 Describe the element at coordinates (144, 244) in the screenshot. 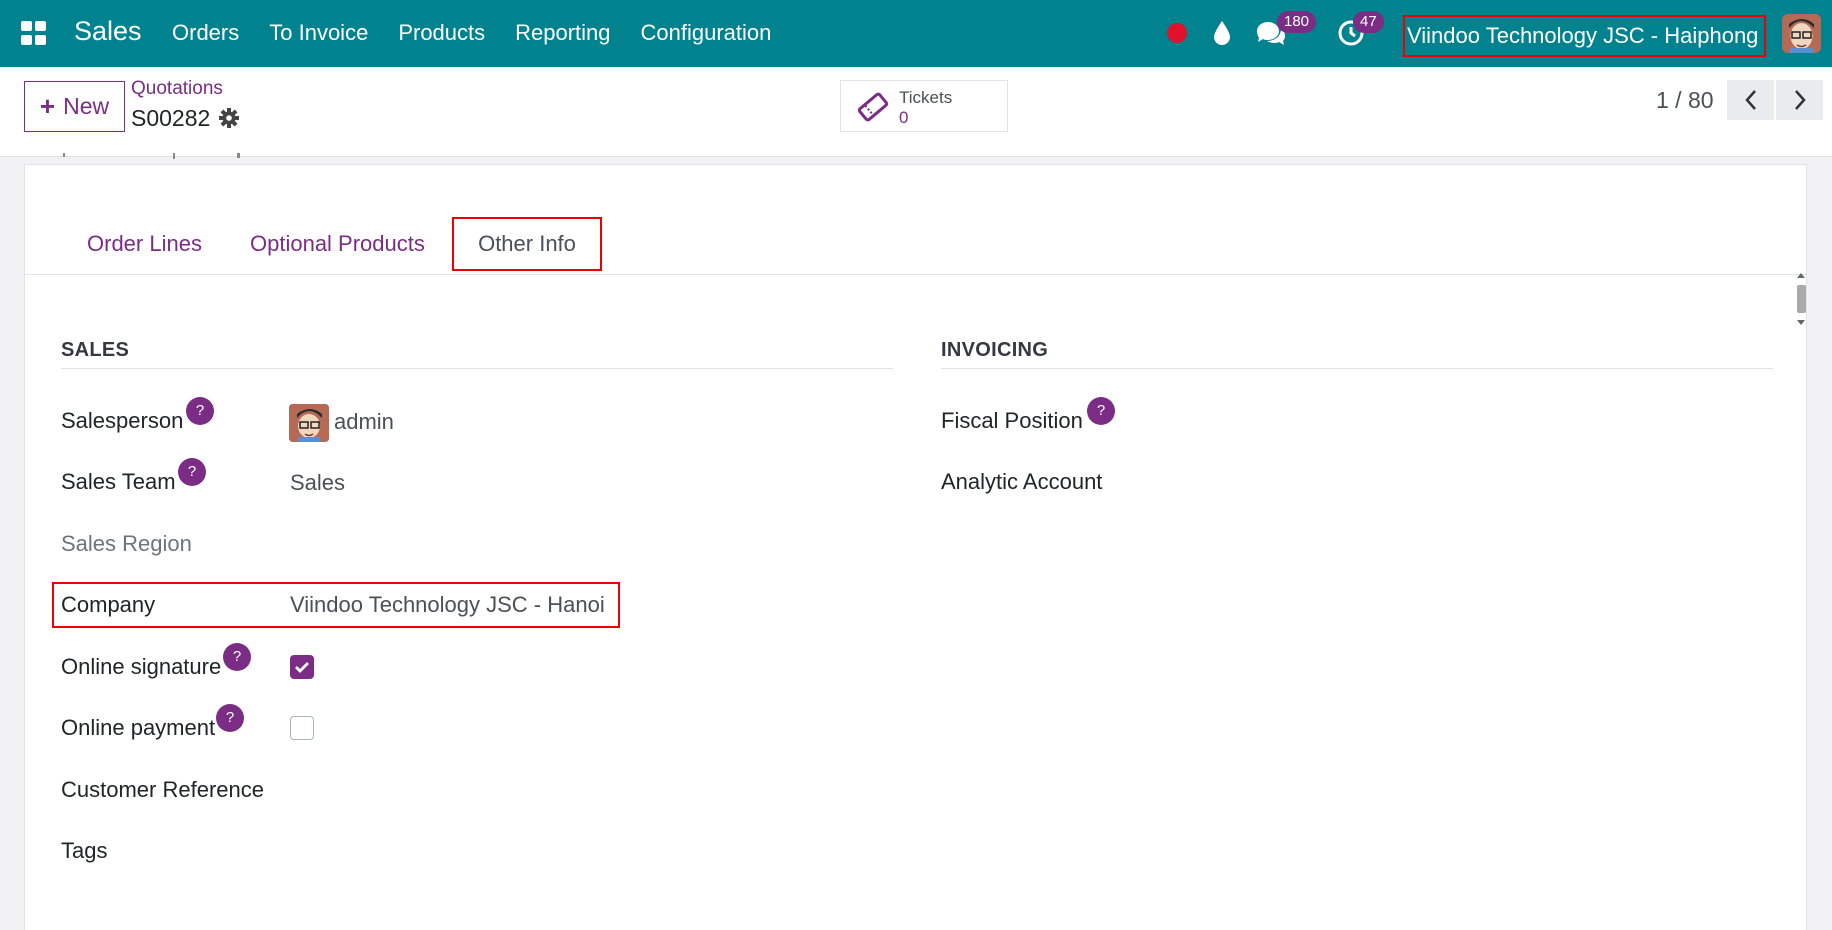

I see `tab-order-lines: Order Lines` at that location.